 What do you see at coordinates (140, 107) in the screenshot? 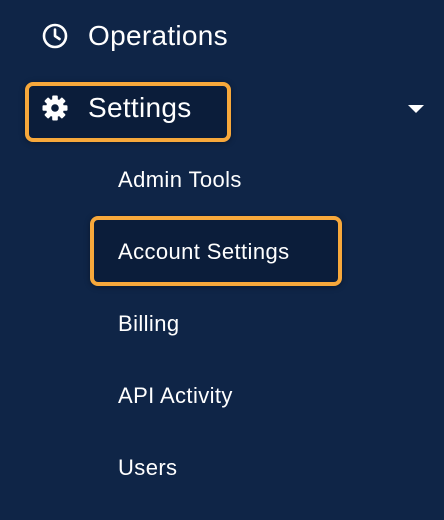
I see `sidebar-item-label: Settings` at bounding box center [140, 107].